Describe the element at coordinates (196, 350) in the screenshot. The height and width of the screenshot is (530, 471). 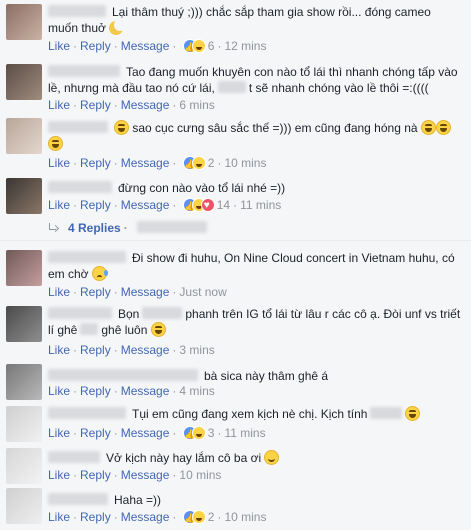
I see `timestamp: 3 mins` at that location.